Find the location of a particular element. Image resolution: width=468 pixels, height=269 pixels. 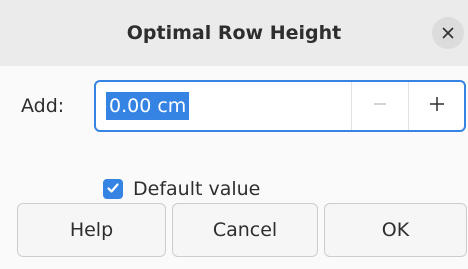

ok-button: OK is located at coordinates (395, 230).